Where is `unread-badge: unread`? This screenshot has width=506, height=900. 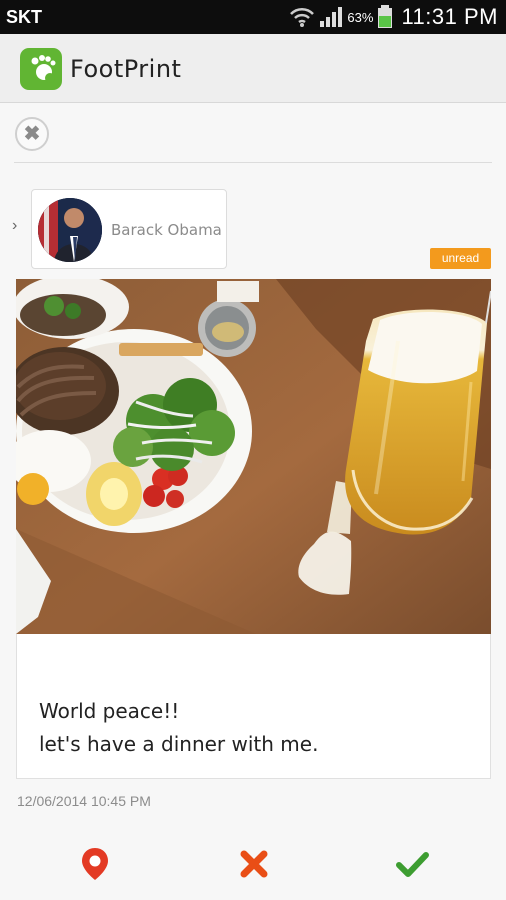 unread-badge: unread is located at coordinates (460, 258).